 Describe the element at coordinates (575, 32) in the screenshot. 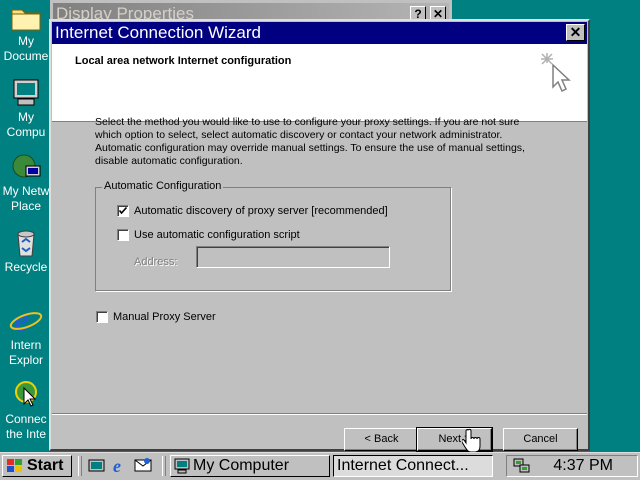

I see `wizard-close-button: ✕` at that location.